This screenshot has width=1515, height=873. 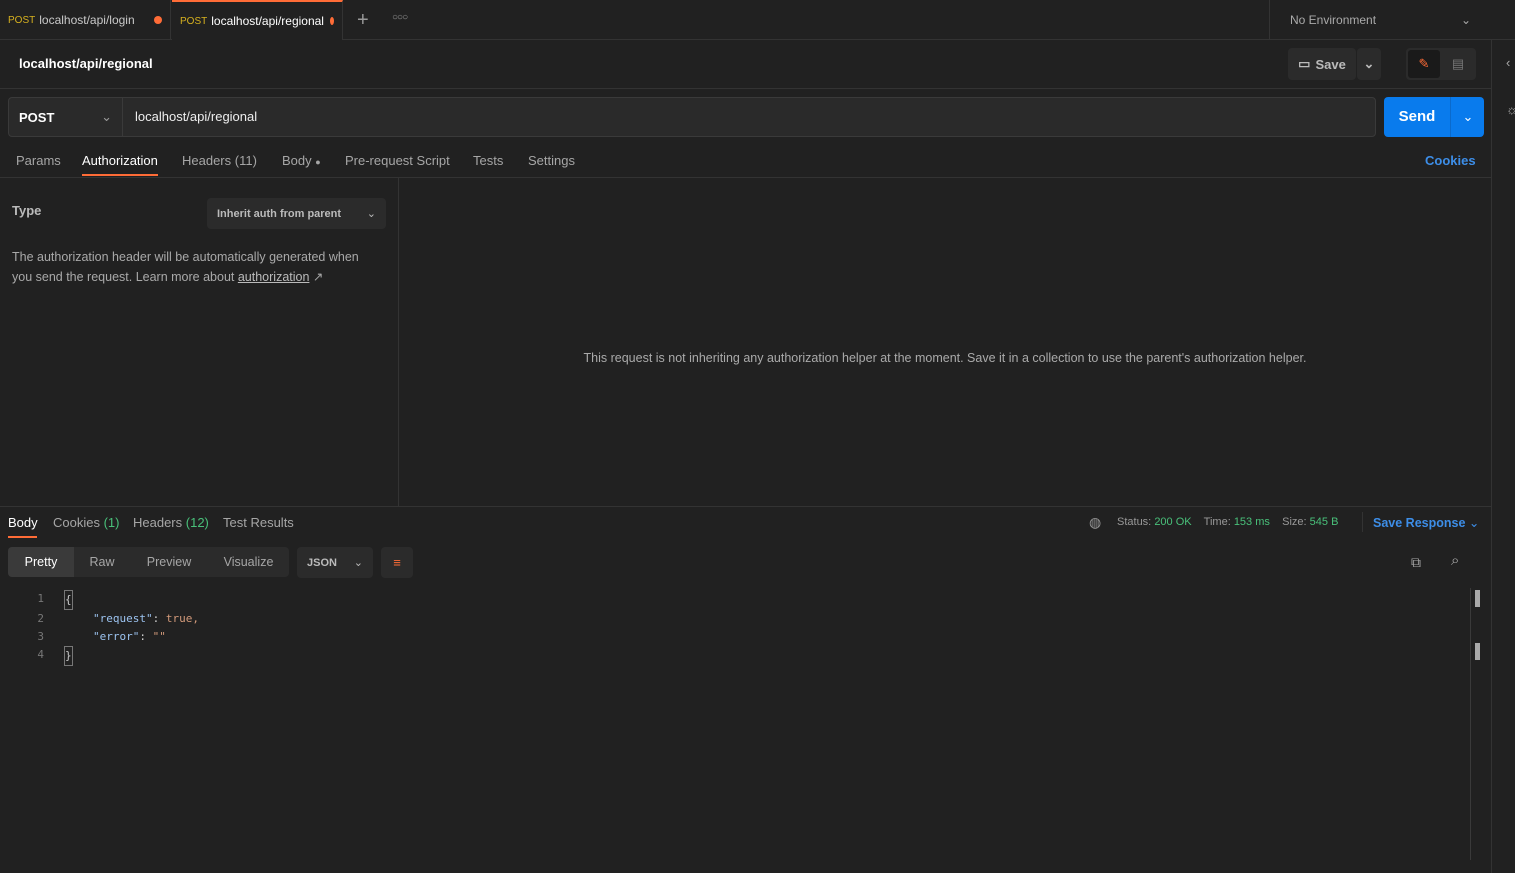 What do you see at coordinates (400, 17) in the screenshot?
I see `more-tabs-icon: ○○○` at bounding box center [400, 17].